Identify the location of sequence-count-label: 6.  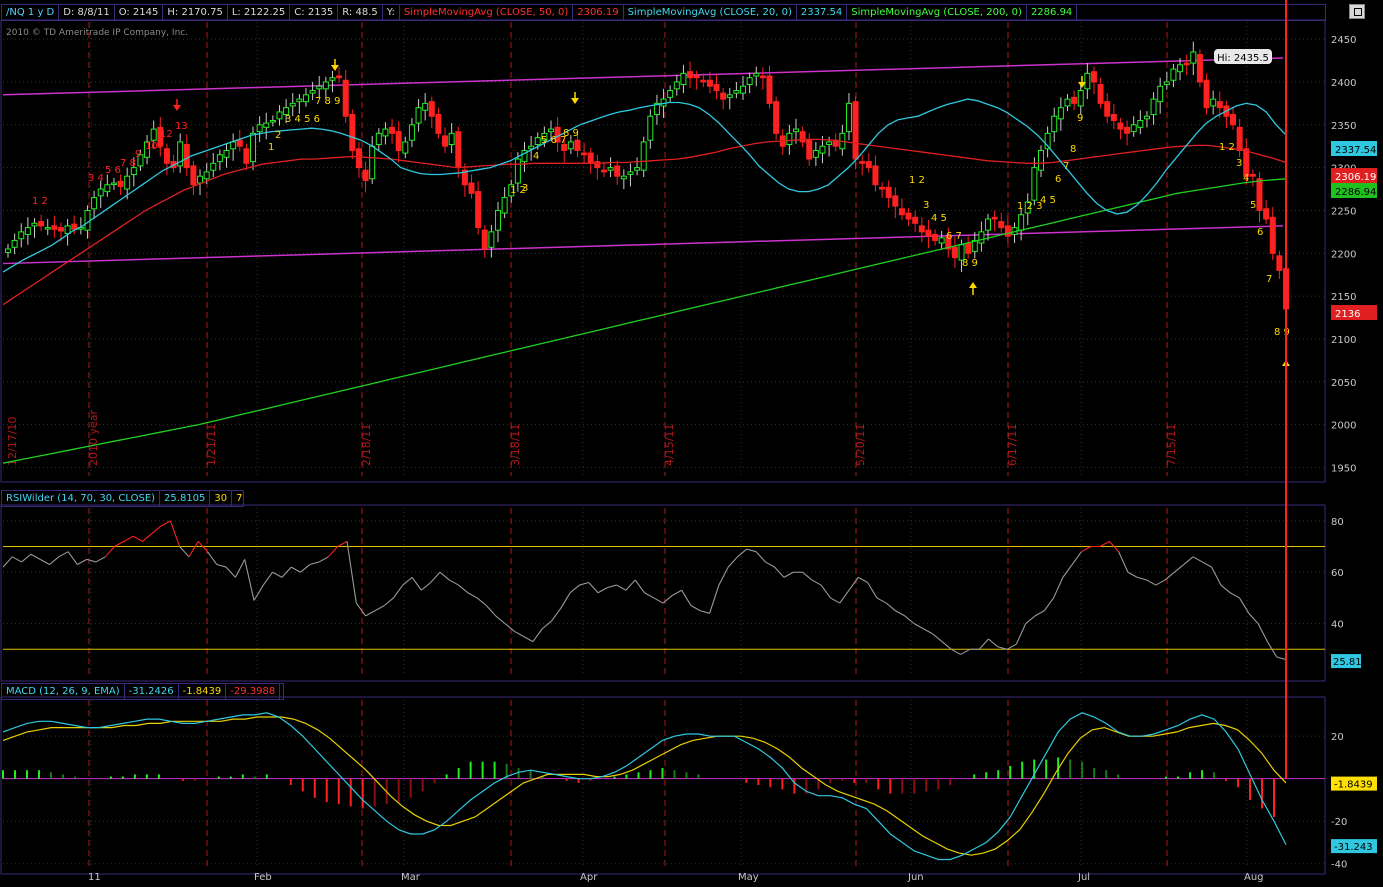
(1260, 232).